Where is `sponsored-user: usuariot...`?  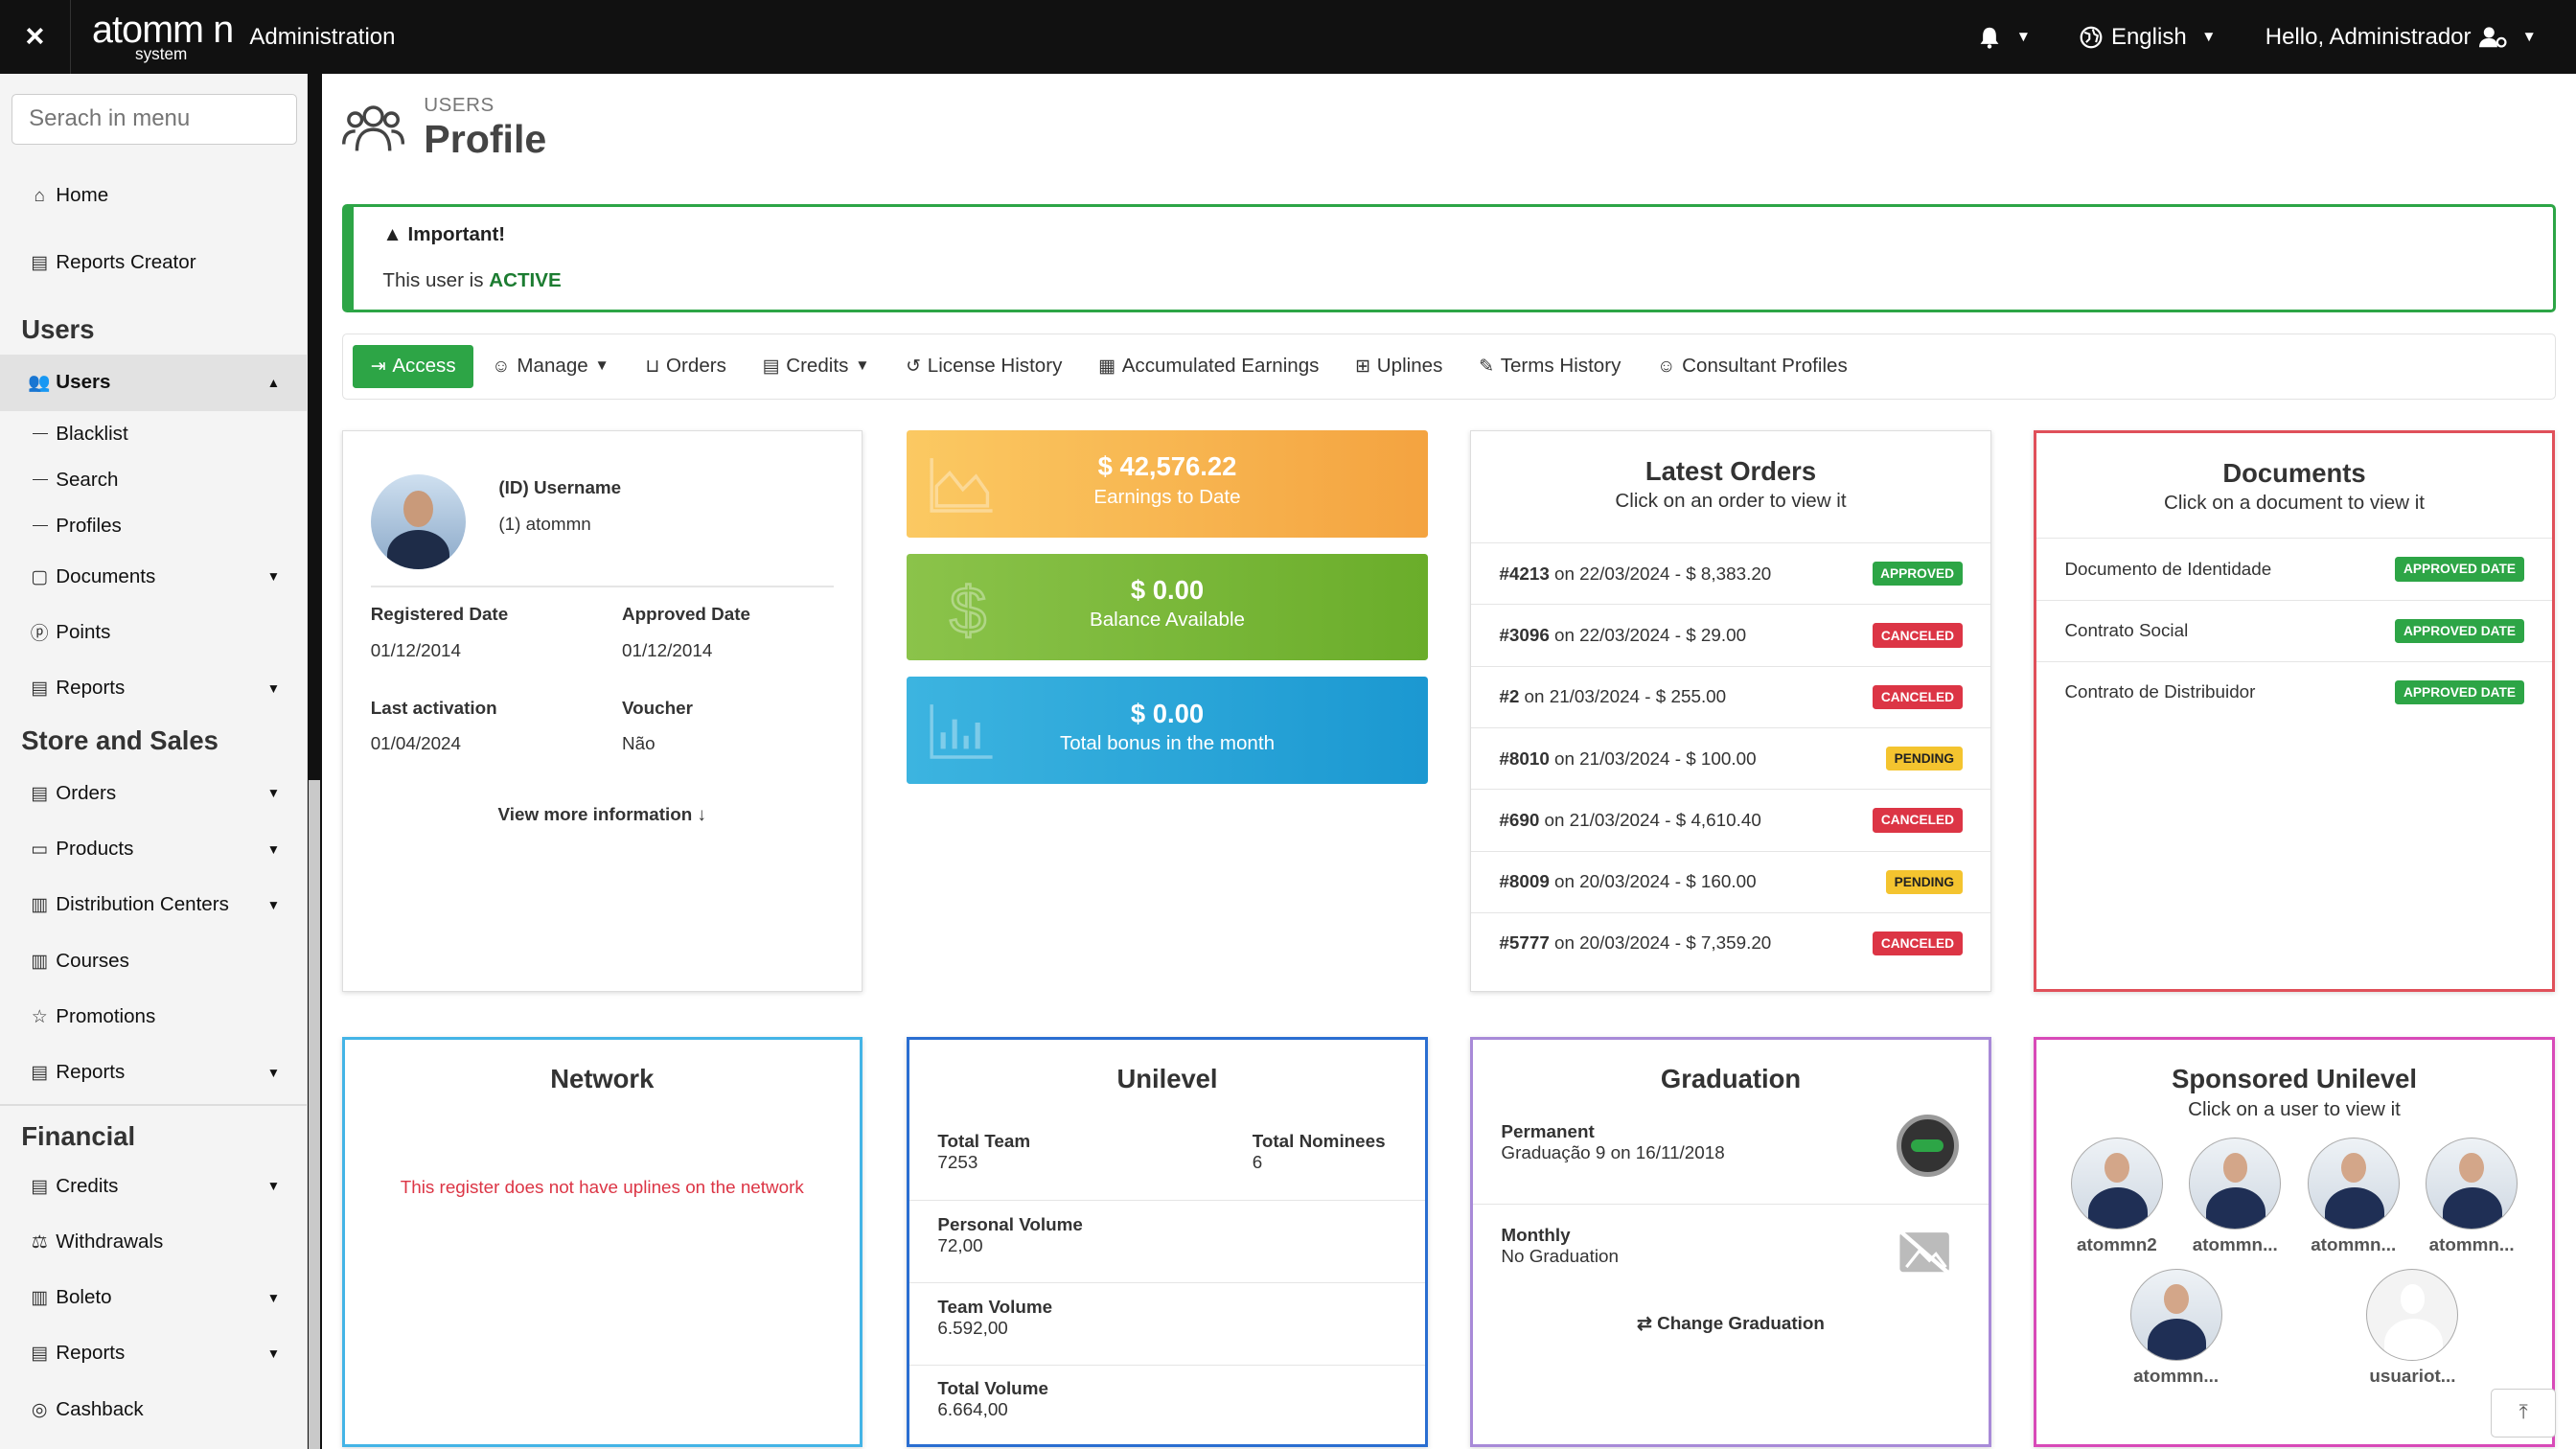 sponsored-user: usuariot... is located at coordinates (2412, 1327).